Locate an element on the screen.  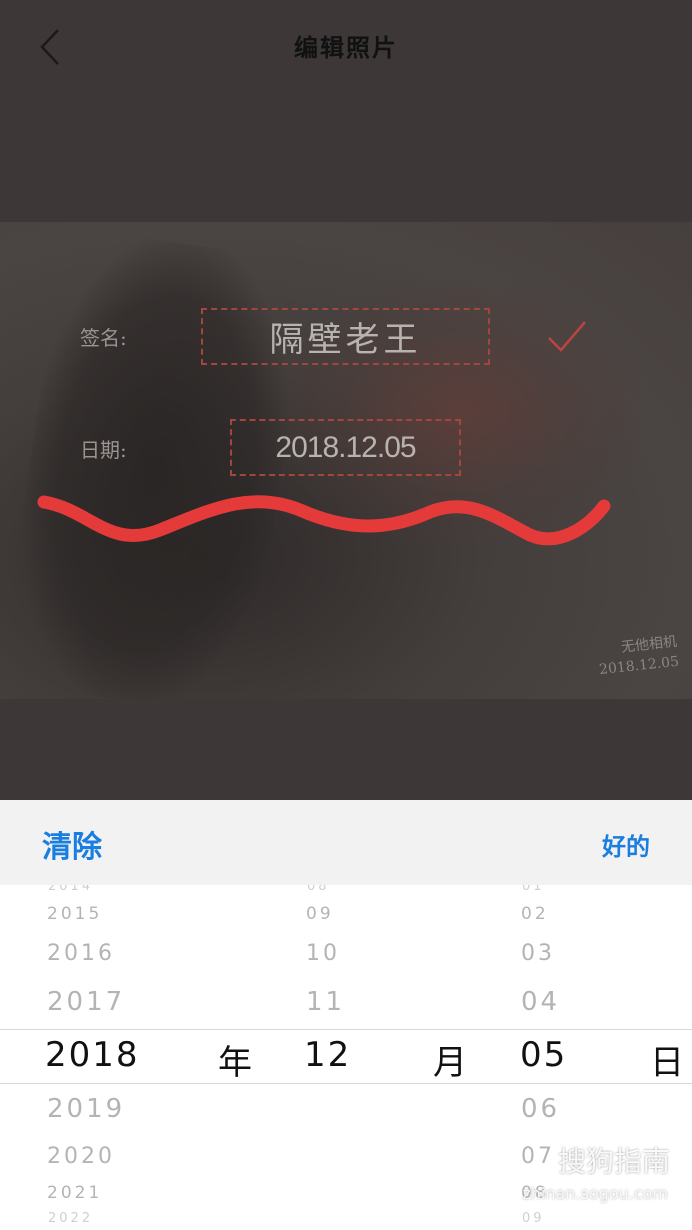
year-option: 2016 is located at coordinates (81, 953).